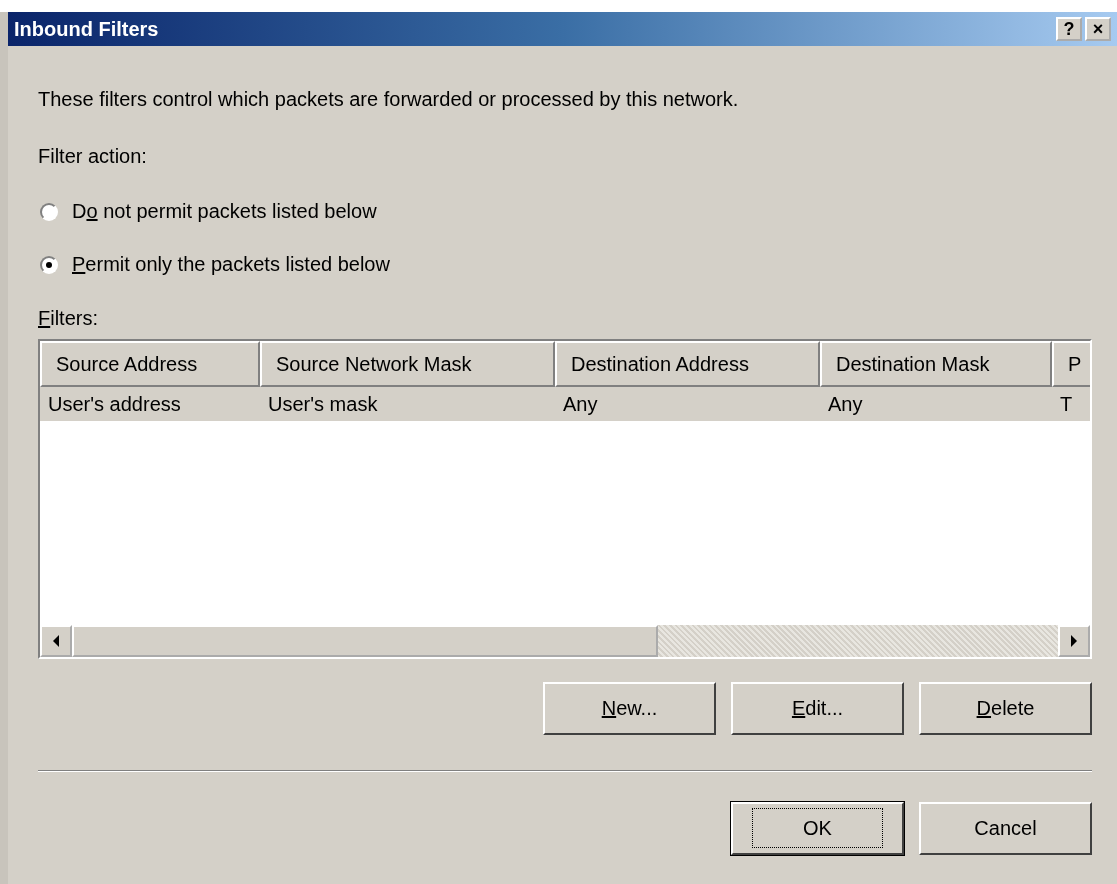 This screenshot has width=1117, height=884. I want to click on list-action-button: Delete, so click(1005, 708).